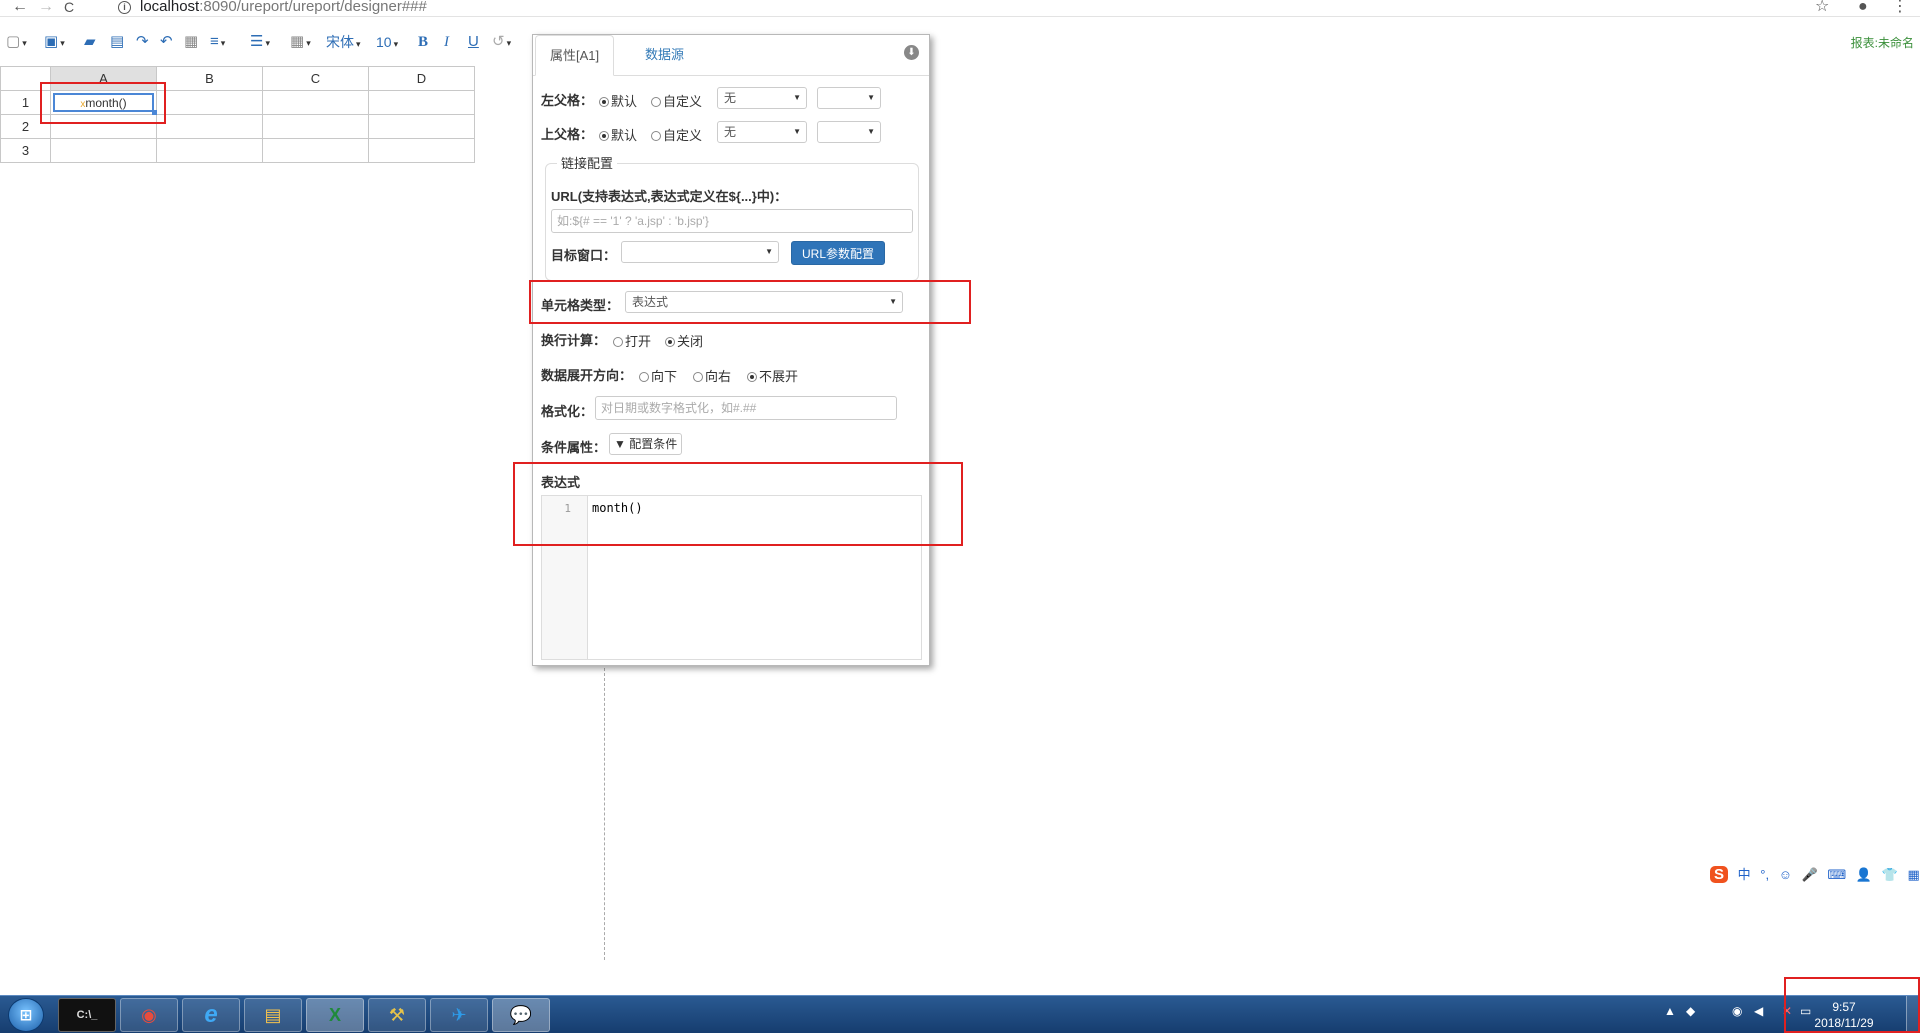  What do you see at coordinates (1670, 1011) in the screenshot?
I see `tray-expand-icon: ▲` at bounding box center [1670, 1011].